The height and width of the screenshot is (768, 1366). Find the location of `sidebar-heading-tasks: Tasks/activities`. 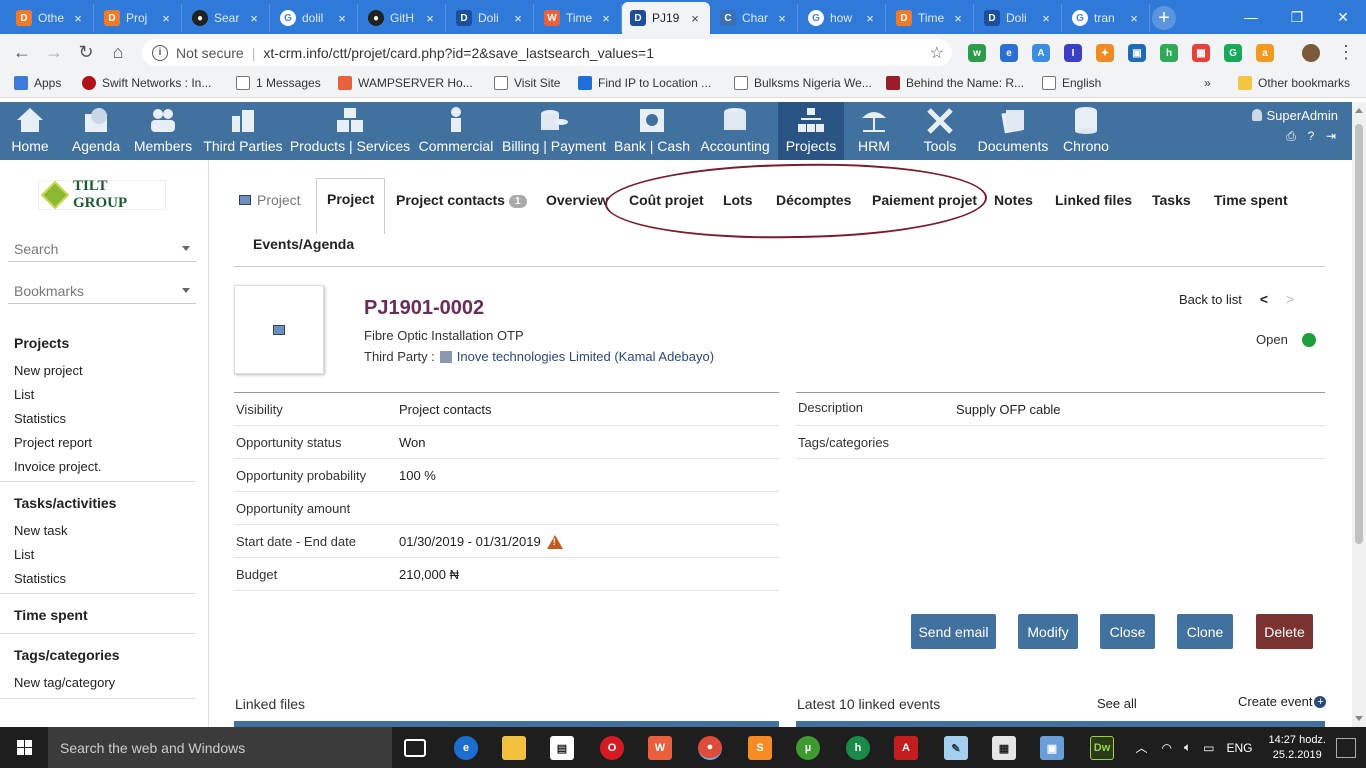

sidebar-heading-tasks: Tasks/activities is located at coordinates (65, 503).